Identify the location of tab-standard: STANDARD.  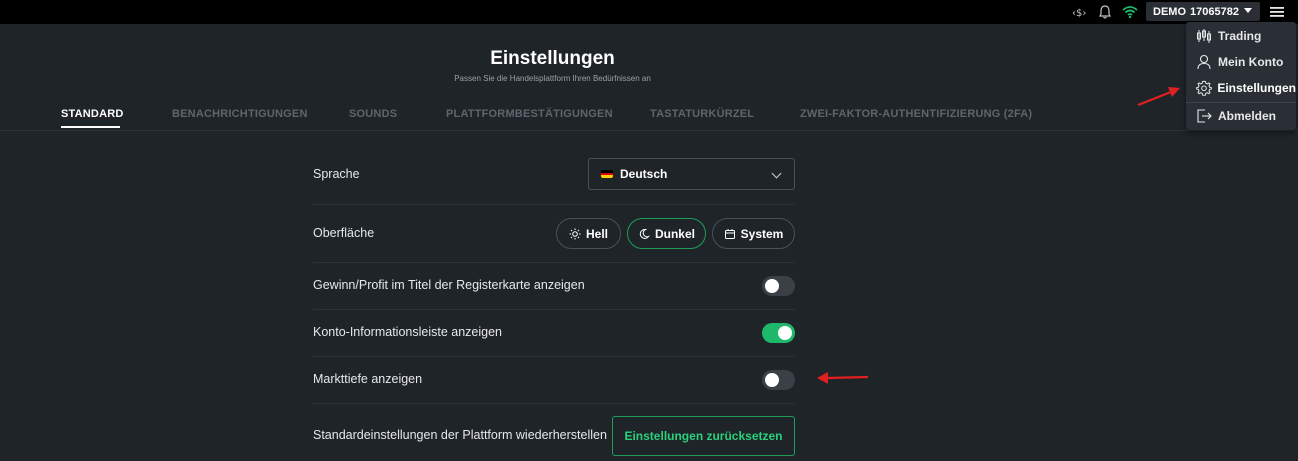
(92, 114).